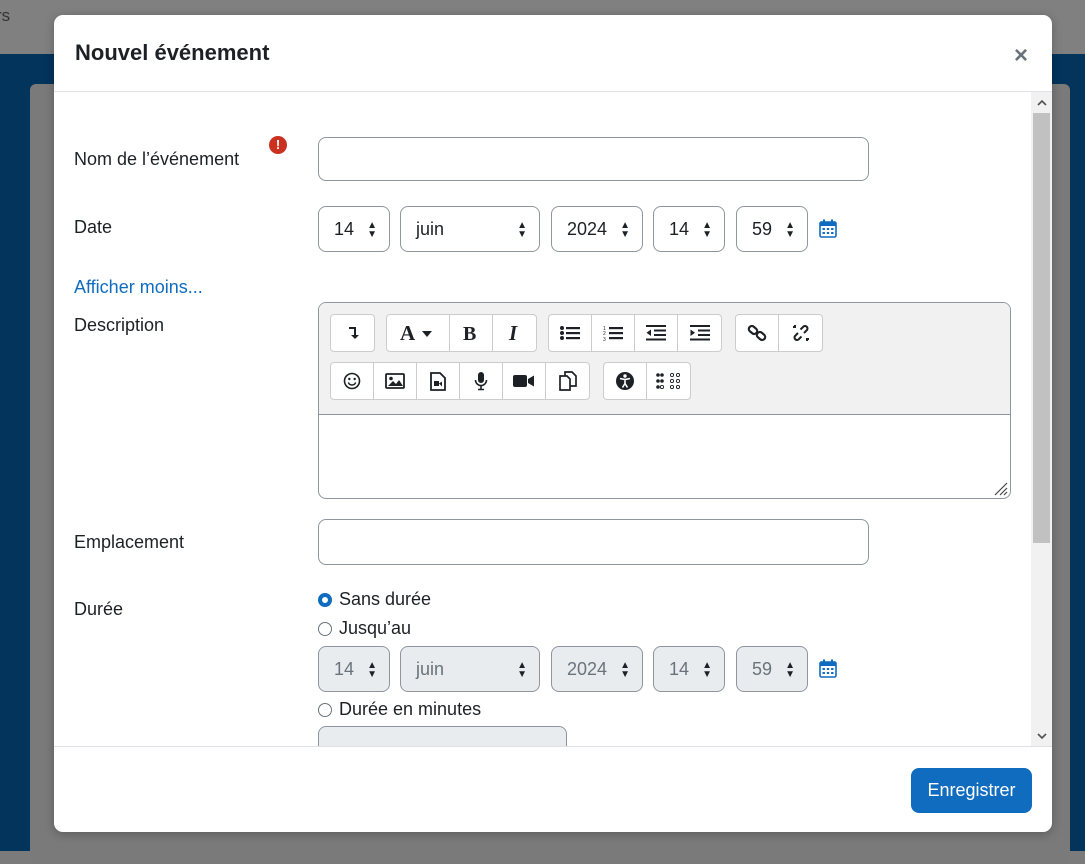 The height and width of the screenshot is (864, 1085). What do you see at coordinates (656, 333) in the screenshot?
I see `outdent-icon` at bounding box center [656, 333].